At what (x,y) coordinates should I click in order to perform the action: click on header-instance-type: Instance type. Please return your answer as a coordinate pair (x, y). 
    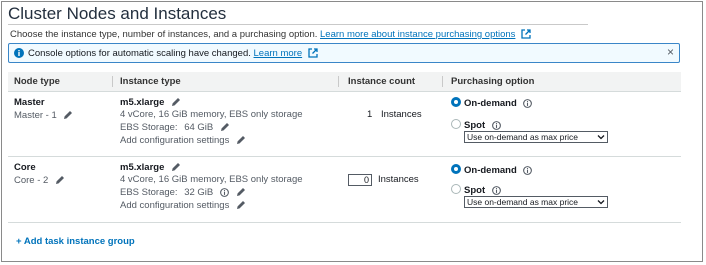
    Looking at the image, I should click on (150, 81).